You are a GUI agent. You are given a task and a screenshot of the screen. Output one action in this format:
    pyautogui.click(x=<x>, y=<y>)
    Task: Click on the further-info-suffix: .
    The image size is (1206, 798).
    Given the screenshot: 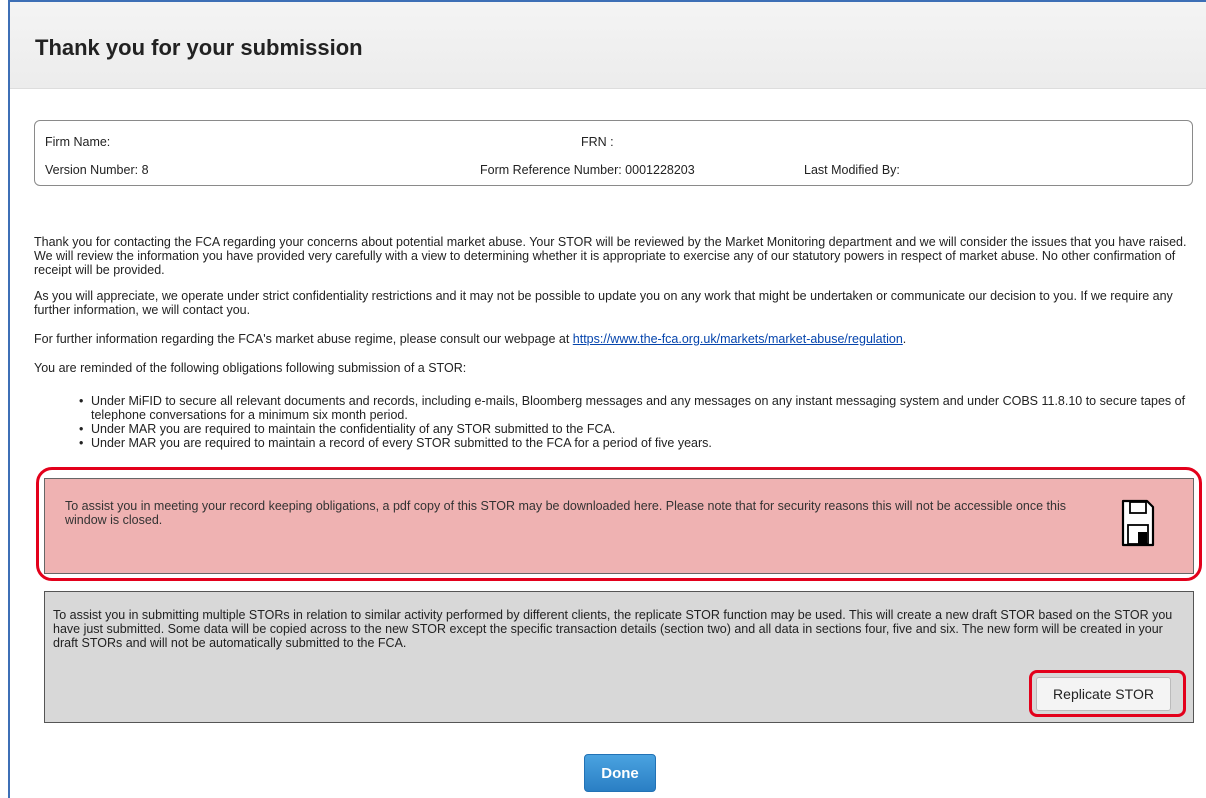 What is the action you would take?
    pyautogui.click(x=904, y=339)
    